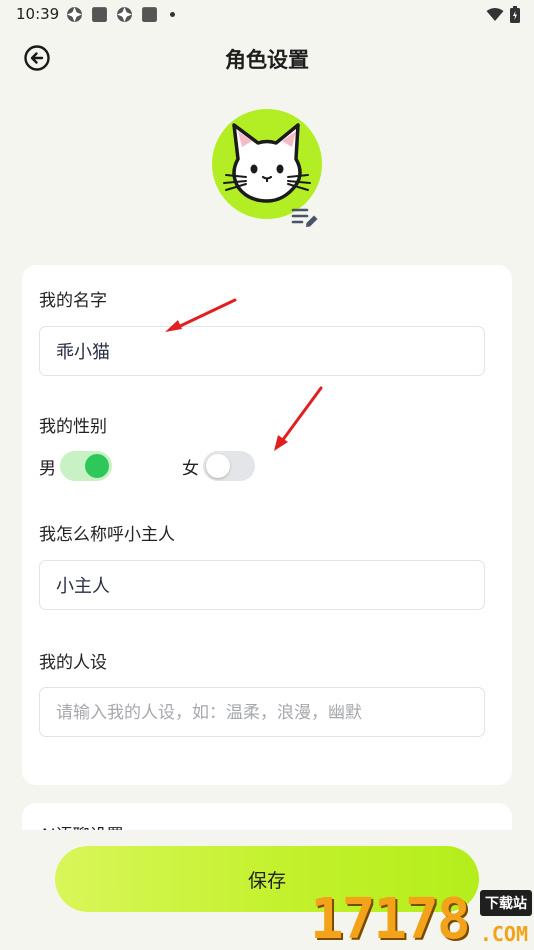  What do you see at coordinates (515, 14) in the screenshot?
I see `battery-icon` at bounding box center [515, 14].